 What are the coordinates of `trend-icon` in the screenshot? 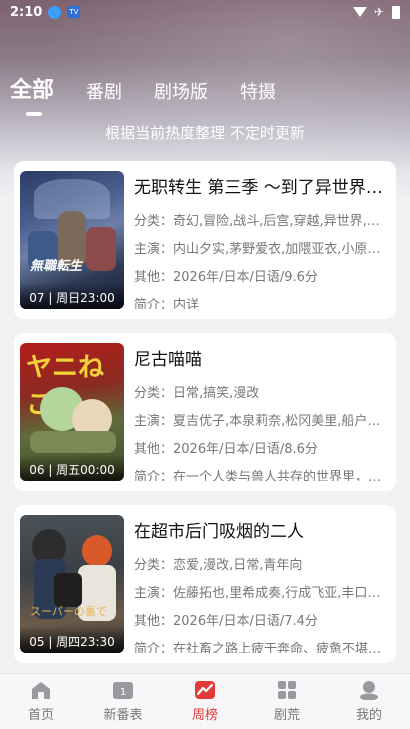 It's located at (205, 690).